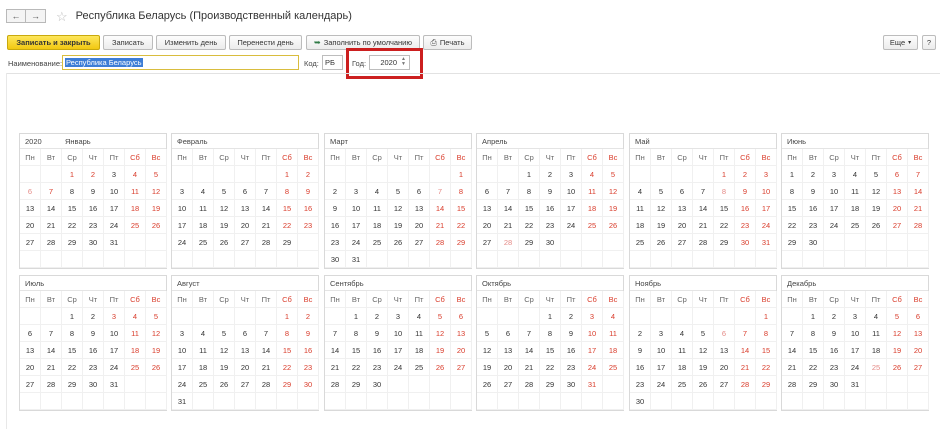 Image resolution: width=940 pixels, height=429 pixels. What do you see at coordinates (900, 42) in the screenshot?
I see `more-menu-button: Еще ▾` at bounding box center [900, 42].